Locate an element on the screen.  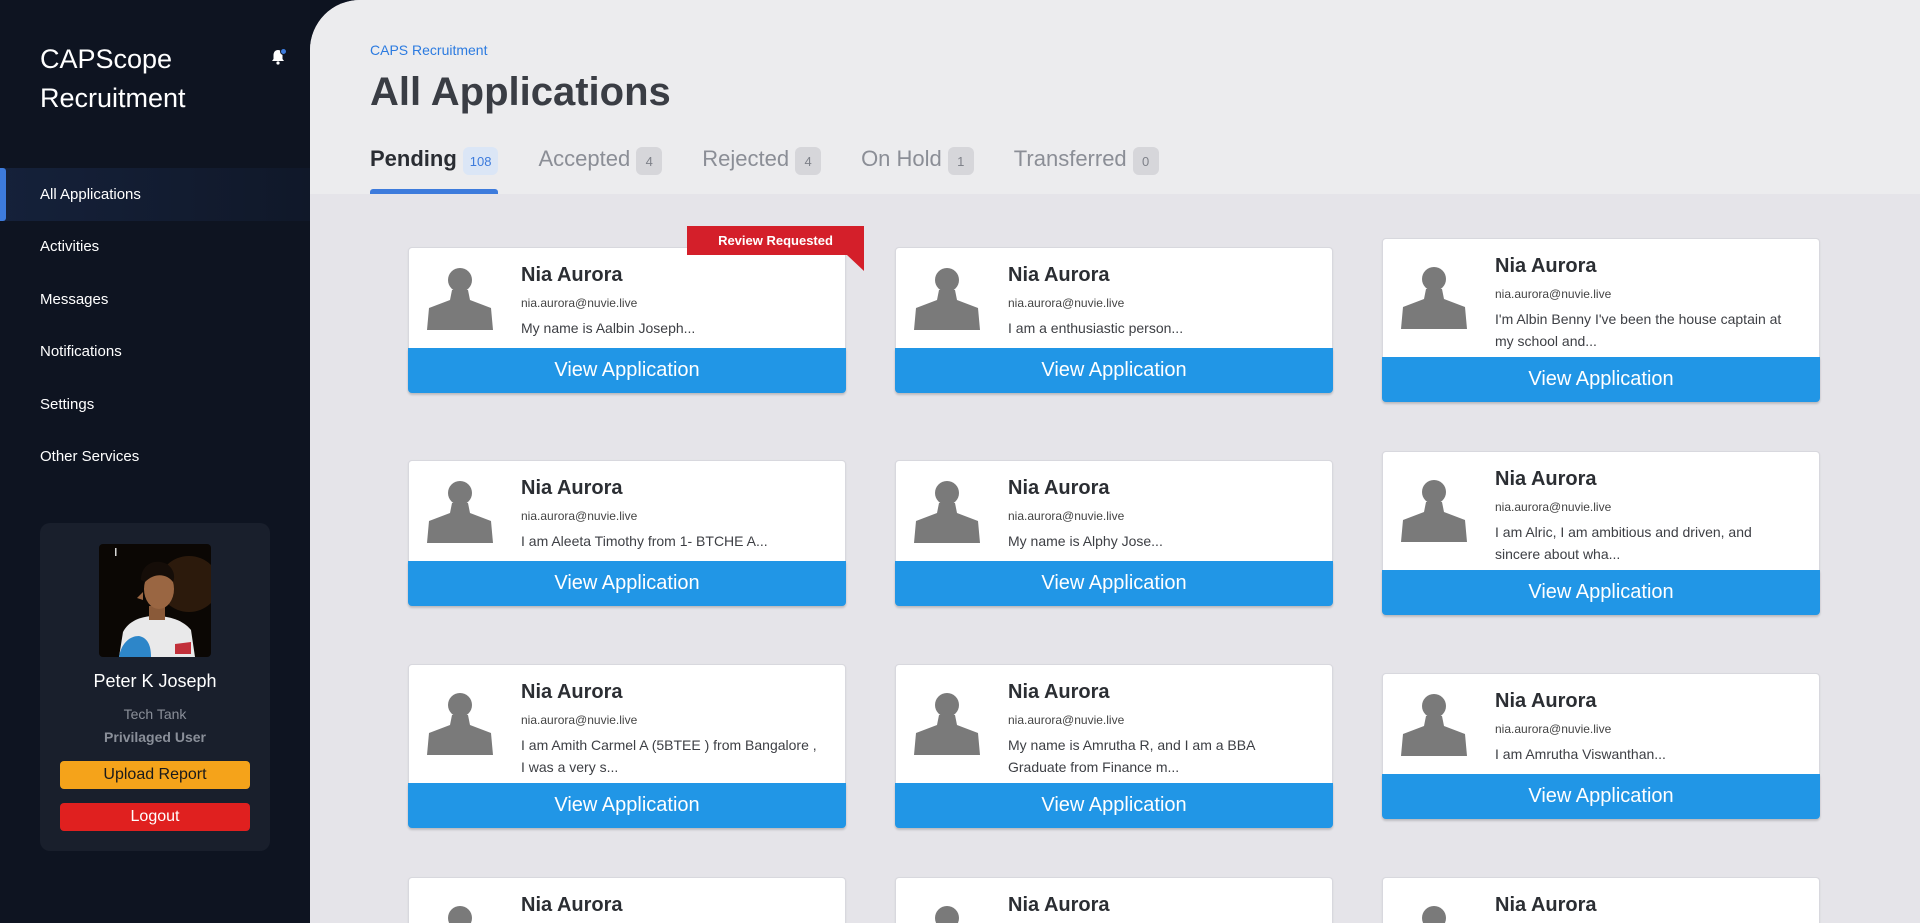
sidebar-item-label: Notifications is located at coordinates (81, 352).